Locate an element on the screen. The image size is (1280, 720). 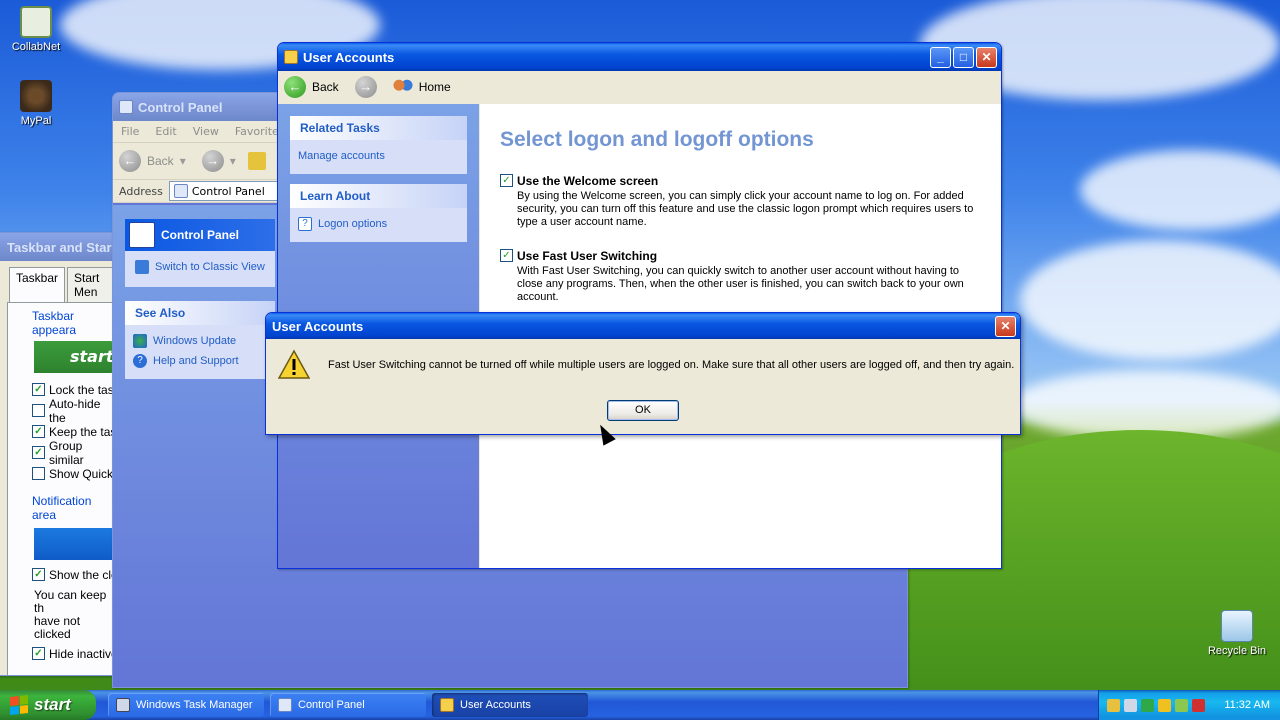
desktop-icon-recycle-bin: Recycle Bin is located at coordinates (1237, 633).